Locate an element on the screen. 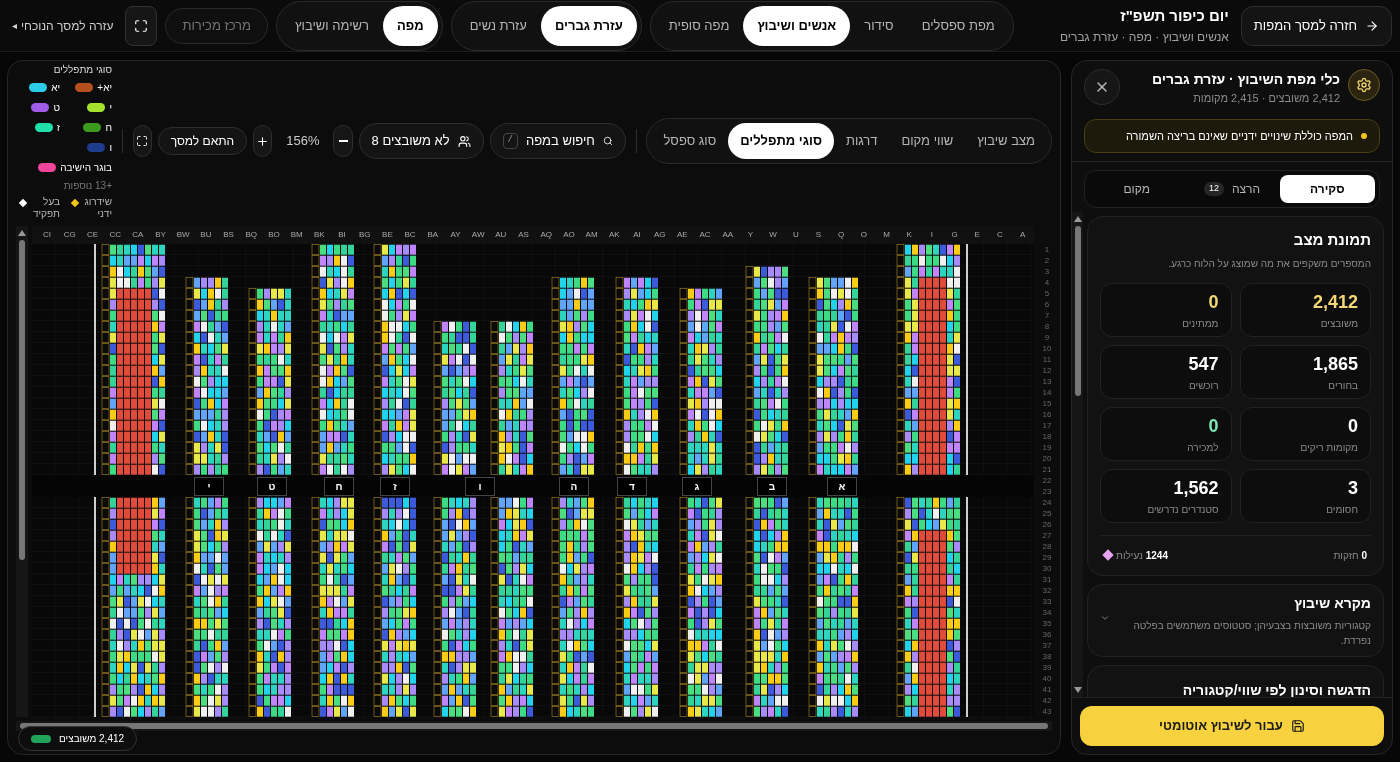 The width and height of the screenshot is (1400, 762). stat-label: למכירה is located at coordinates (1202, 447).